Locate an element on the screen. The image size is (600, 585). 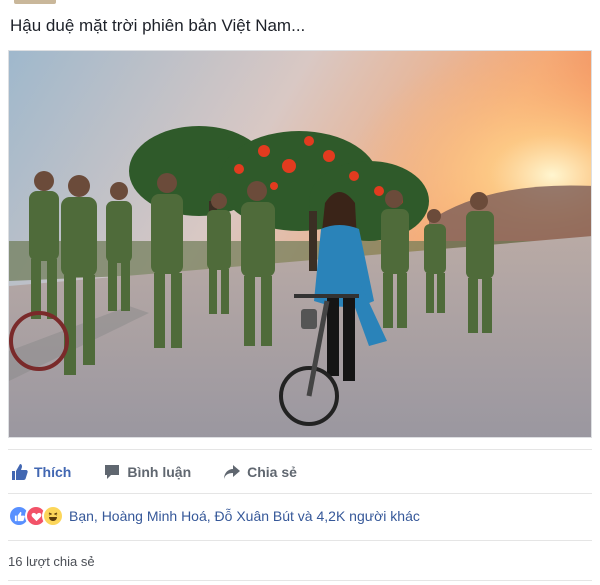
comment-button: Bình luận is located at coordinates (147, 472).